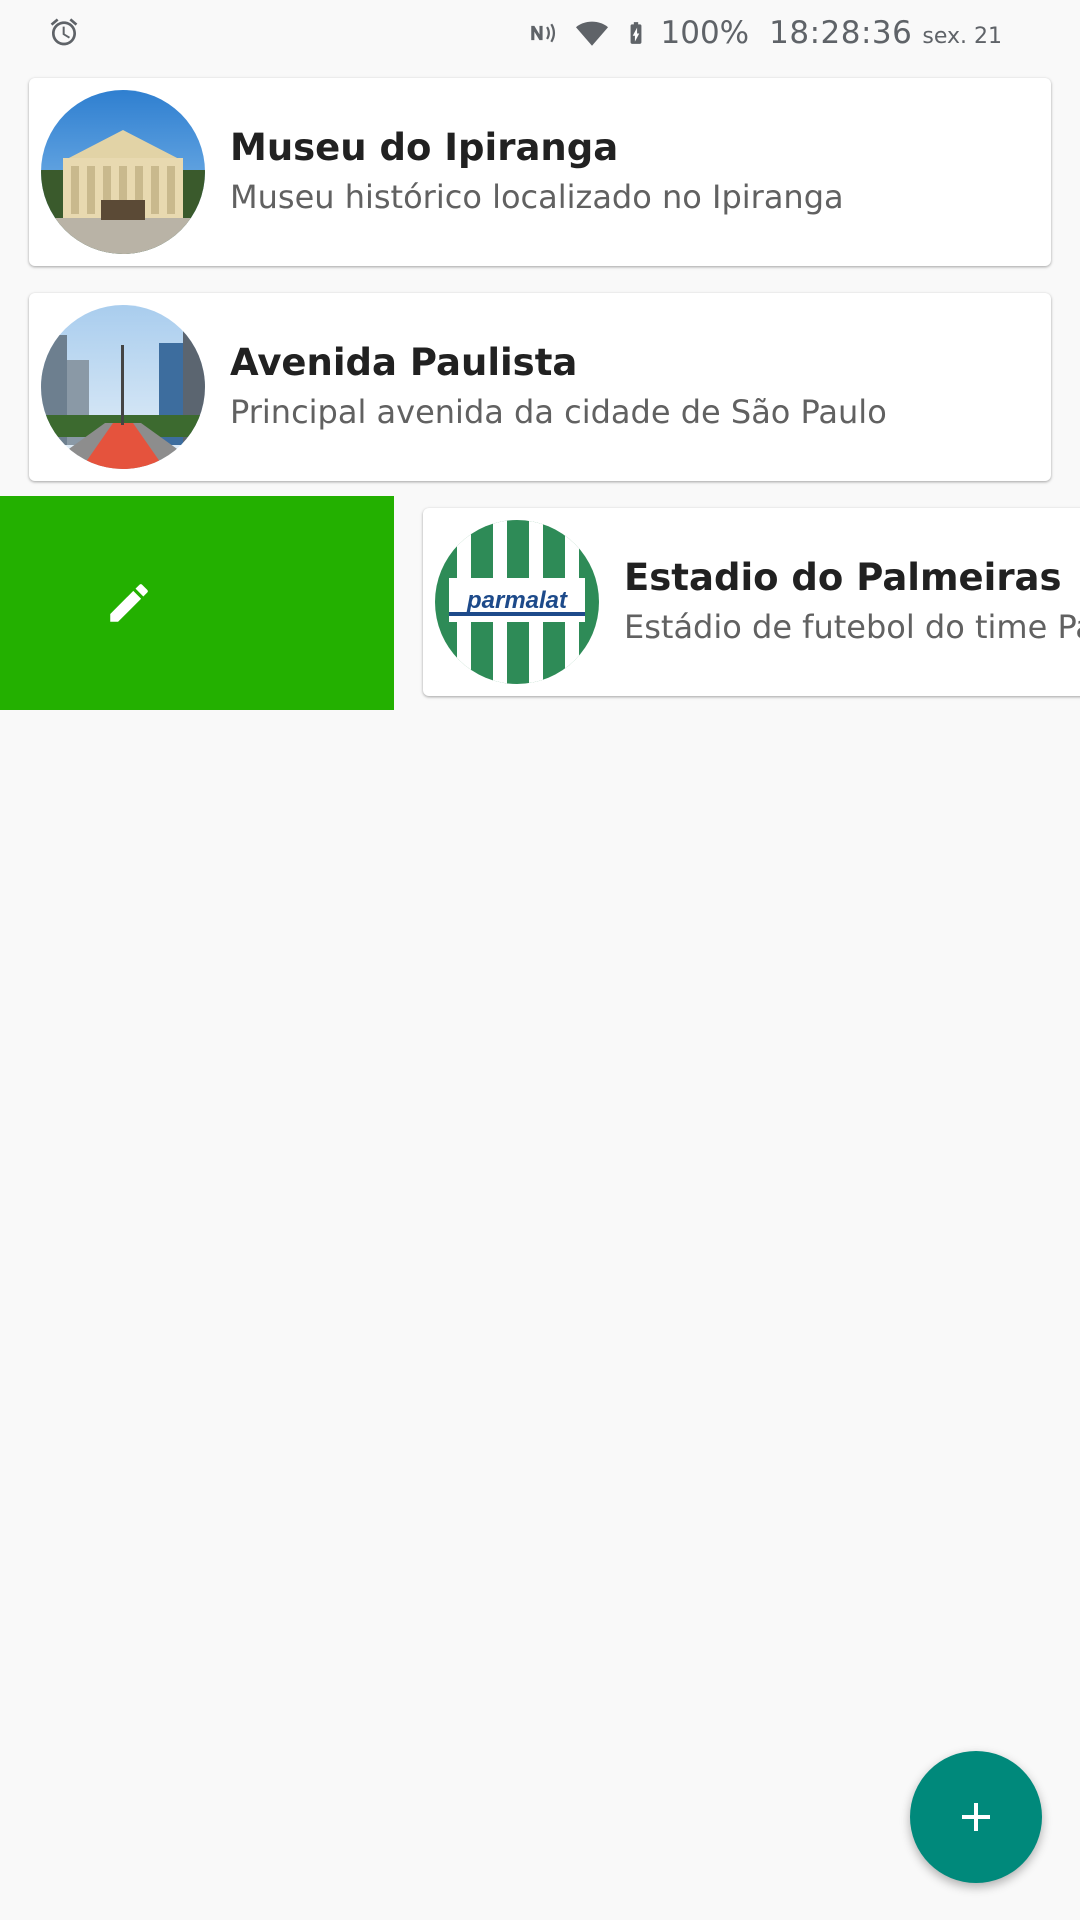 This screenshot has height=1920, width=1080. I want to click on place-title: Avenida Paulista, so click(404, 362).